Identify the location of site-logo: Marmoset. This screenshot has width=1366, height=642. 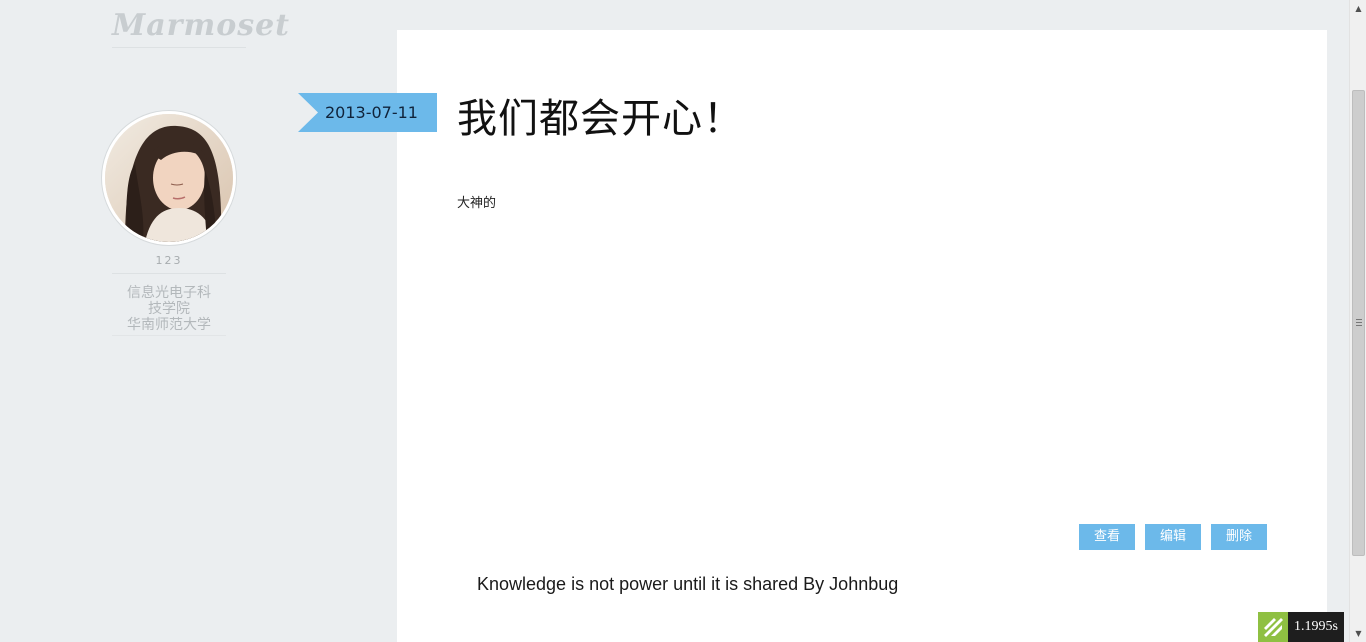
(200, 28).